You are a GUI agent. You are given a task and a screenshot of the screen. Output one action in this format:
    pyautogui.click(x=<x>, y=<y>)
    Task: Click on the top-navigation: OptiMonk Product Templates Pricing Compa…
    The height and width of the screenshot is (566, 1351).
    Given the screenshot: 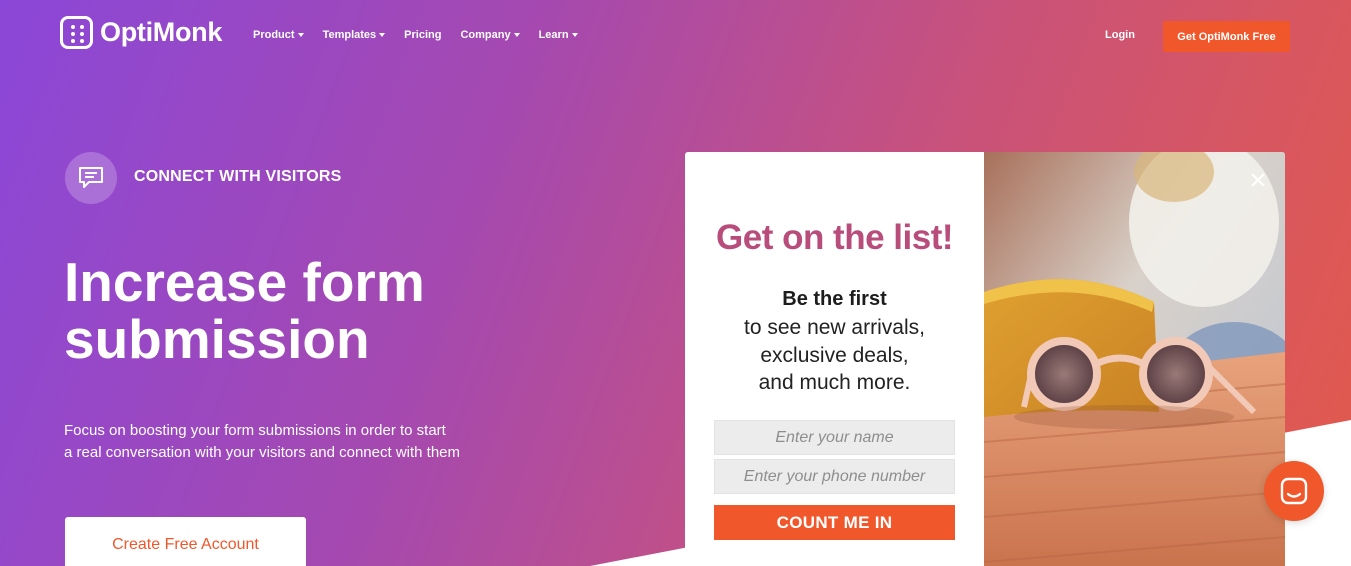 What is the action you would take?
    pyautogui.click(x=675, y=36)
    